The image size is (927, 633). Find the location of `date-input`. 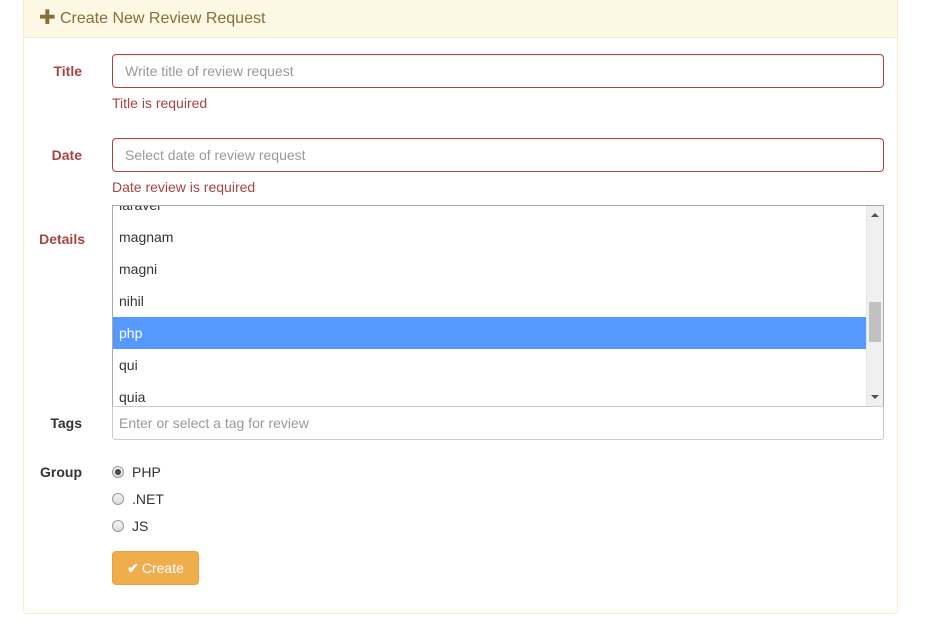

date-input is located at coordinates (498, 155).